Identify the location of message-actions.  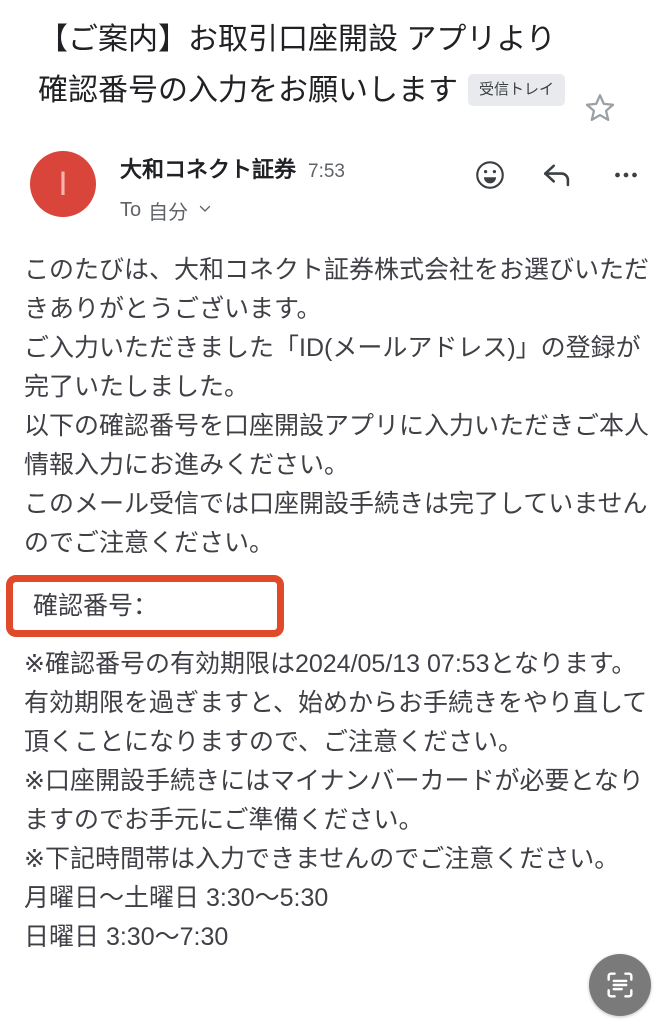
(561, 170).